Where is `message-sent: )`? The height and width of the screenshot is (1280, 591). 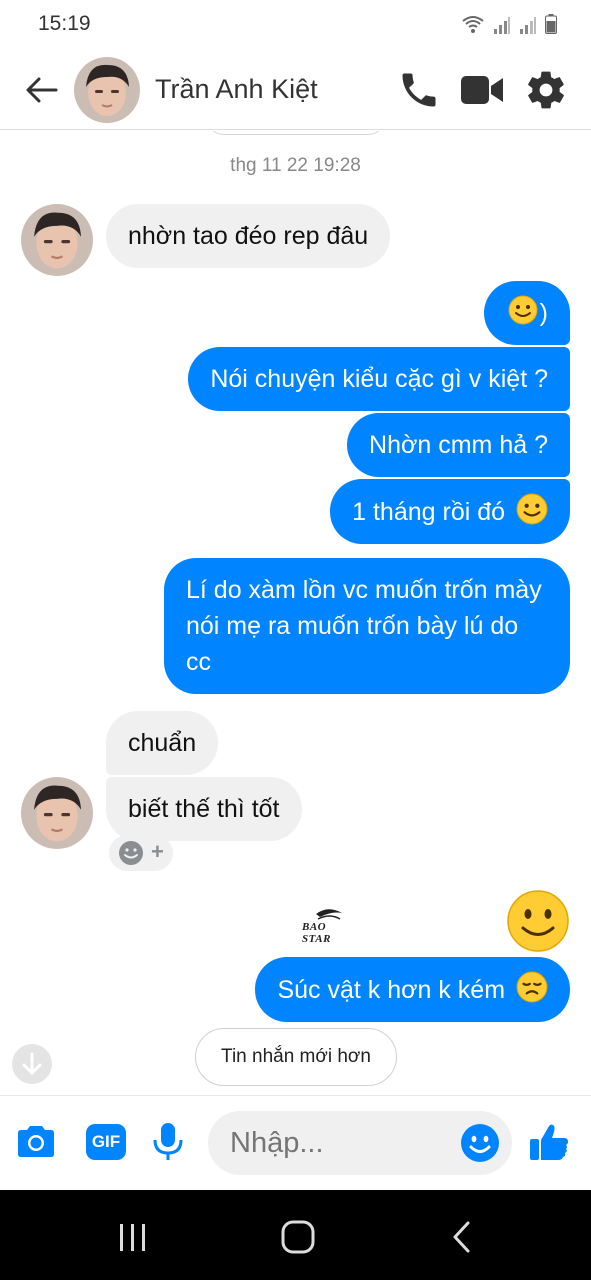 message-sent: ) is located at coordinates (526, 313).